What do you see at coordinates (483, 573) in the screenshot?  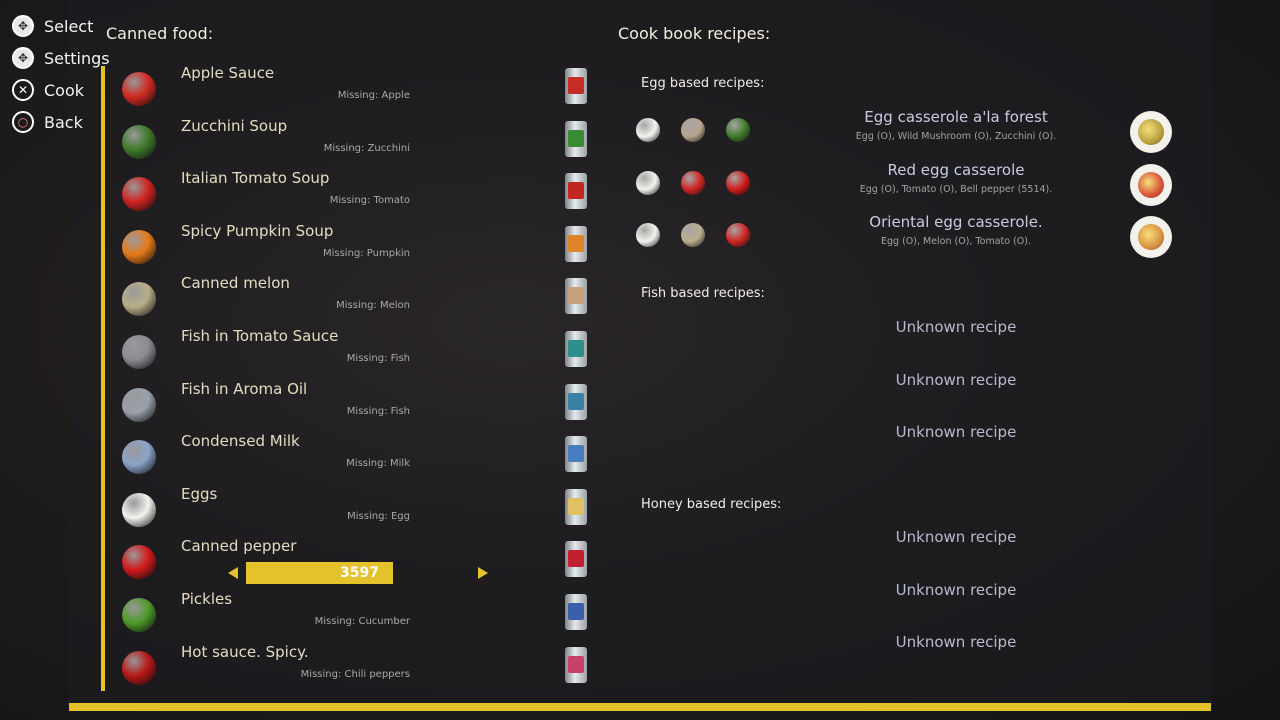 I see `arrow-right-icon` at bounding box center [483, 573].